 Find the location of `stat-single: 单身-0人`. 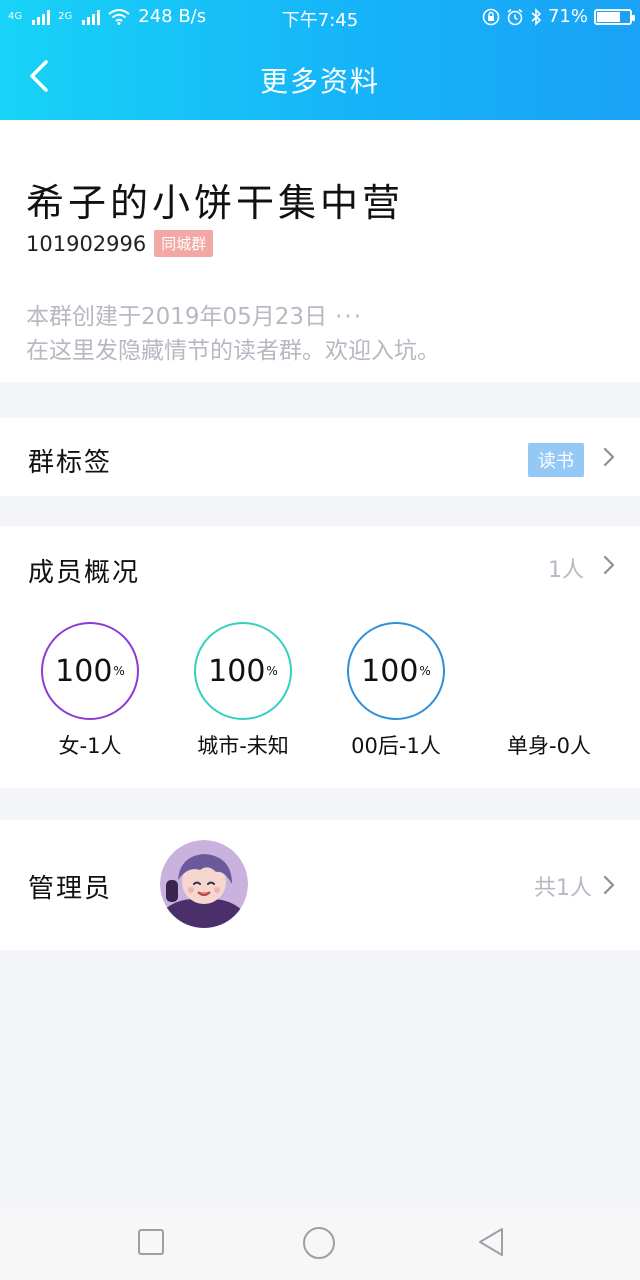

stat-single: 单身-0人 is located at coordinates (549, 691).